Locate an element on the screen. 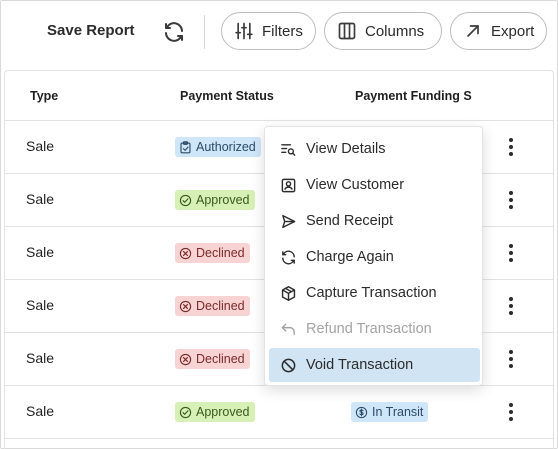  column-header-type: Type is located at coordinates (44, 96).